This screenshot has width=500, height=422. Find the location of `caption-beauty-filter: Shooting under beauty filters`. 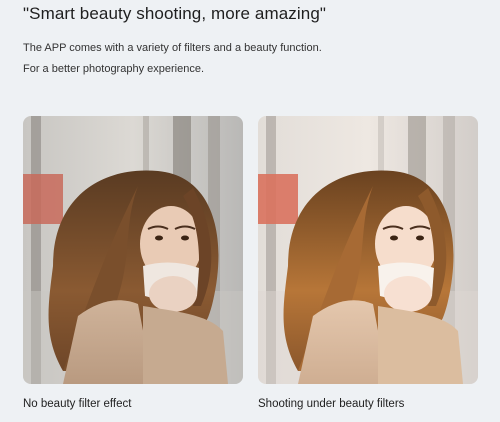

caption-beauty-filter: Shooting under beauty filters is located at coordinates (331, 404).